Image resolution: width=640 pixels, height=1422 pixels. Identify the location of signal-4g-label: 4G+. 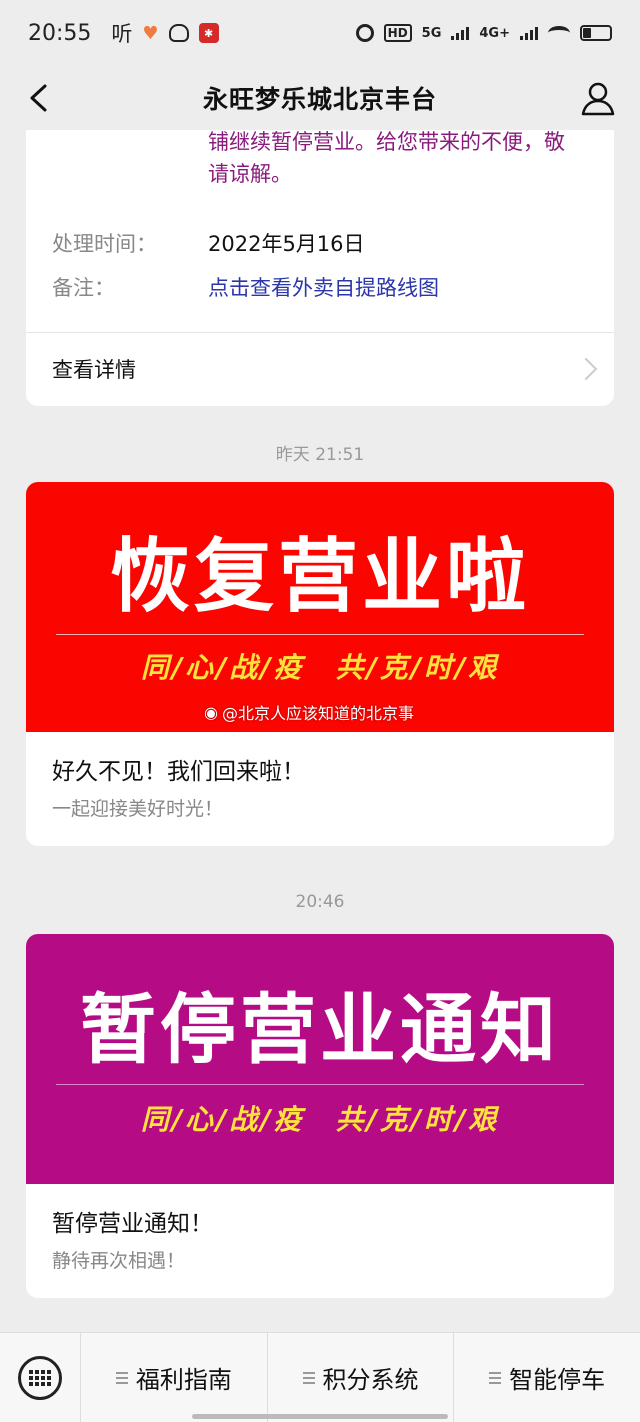
(494, 33).